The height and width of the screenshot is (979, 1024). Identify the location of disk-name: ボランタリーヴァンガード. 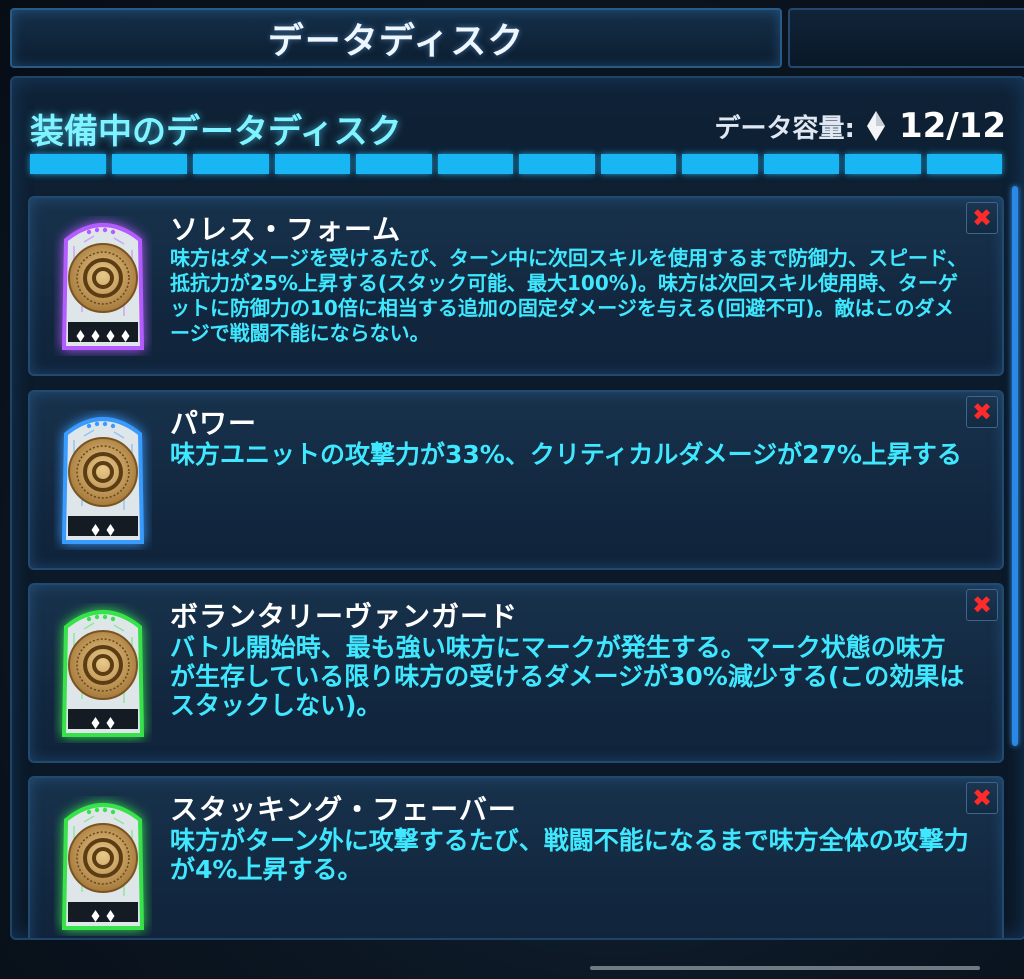
(344, 616).